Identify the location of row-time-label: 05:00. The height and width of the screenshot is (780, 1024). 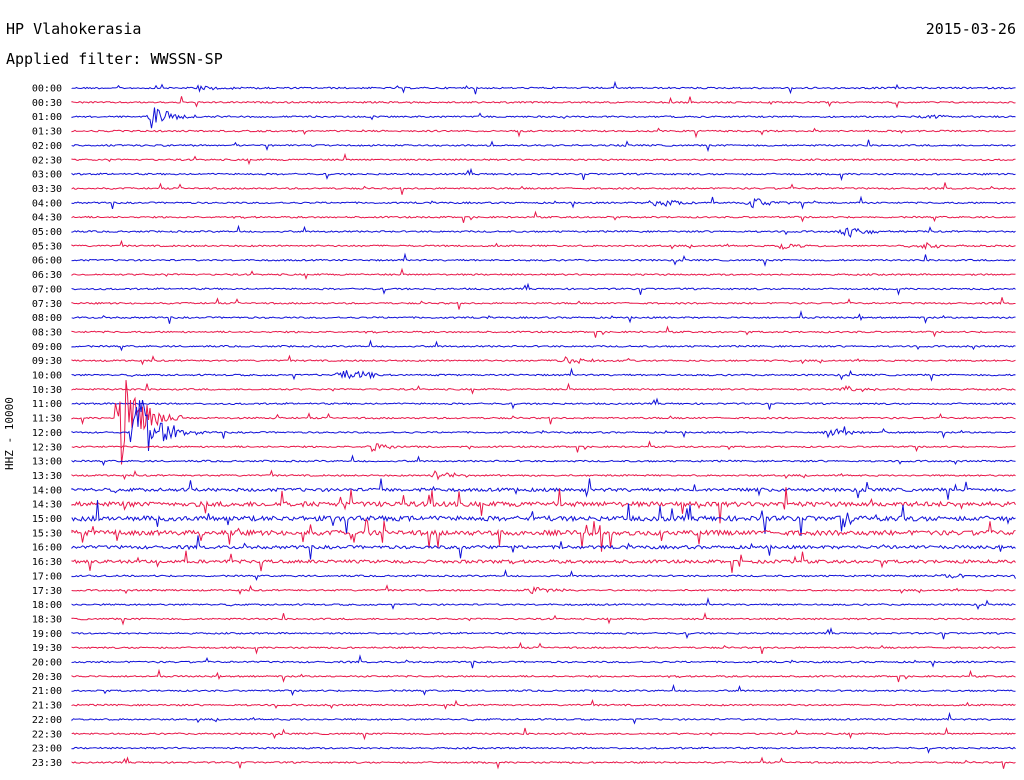
(47, 232).